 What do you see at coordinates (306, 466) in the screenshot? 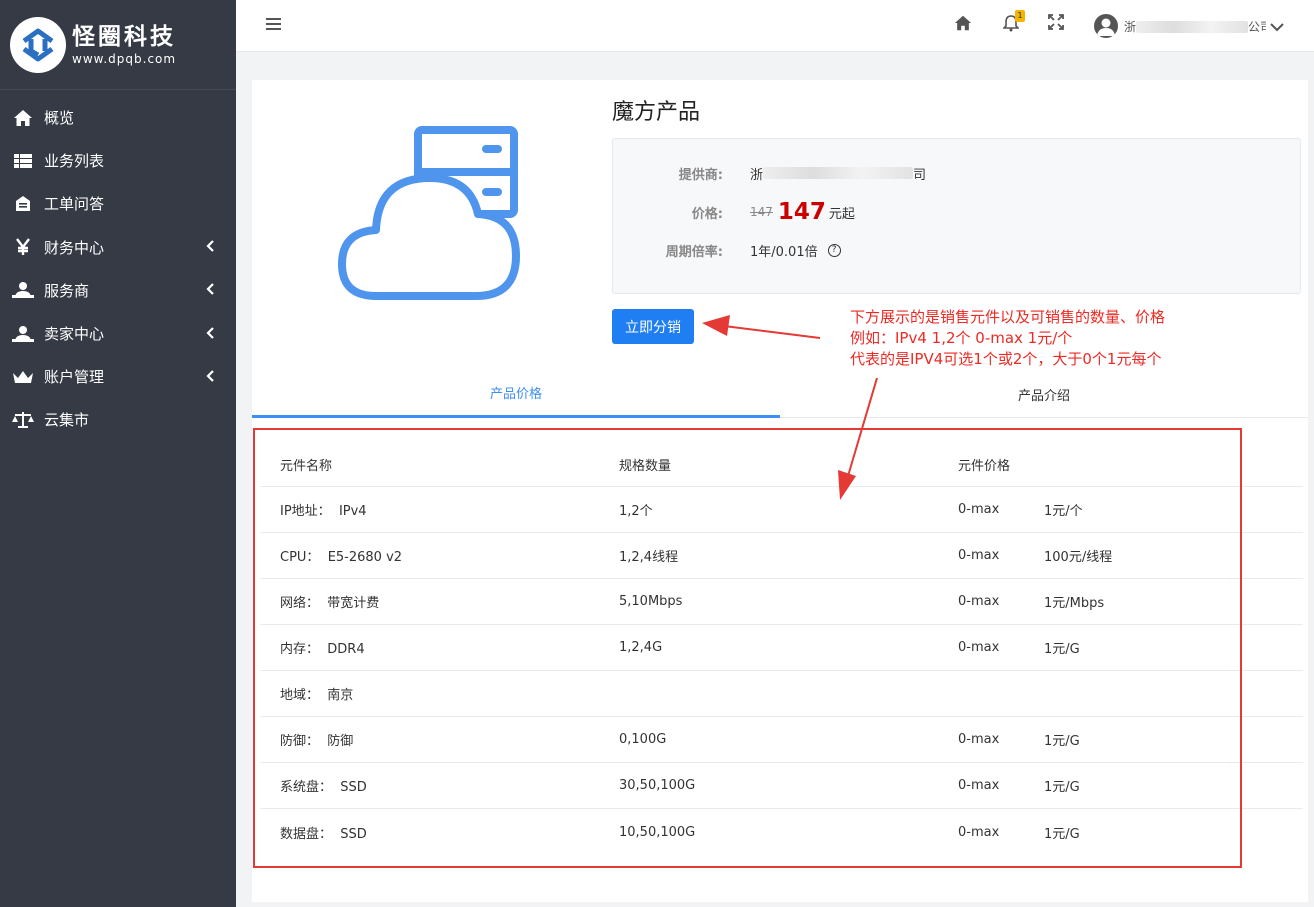
I see `column-header: 元件名称` at bounding box center [306, 466].